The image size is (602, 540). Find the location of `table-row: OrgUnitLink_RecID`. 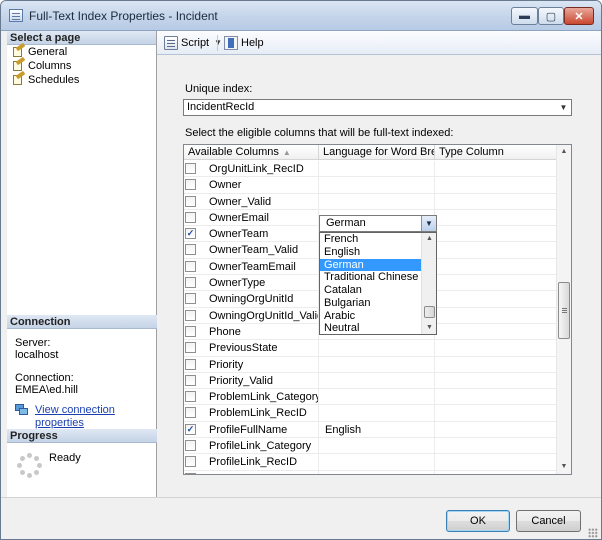

table-row: OrgUnitLink_RecID is located at coordinates (370, 169).